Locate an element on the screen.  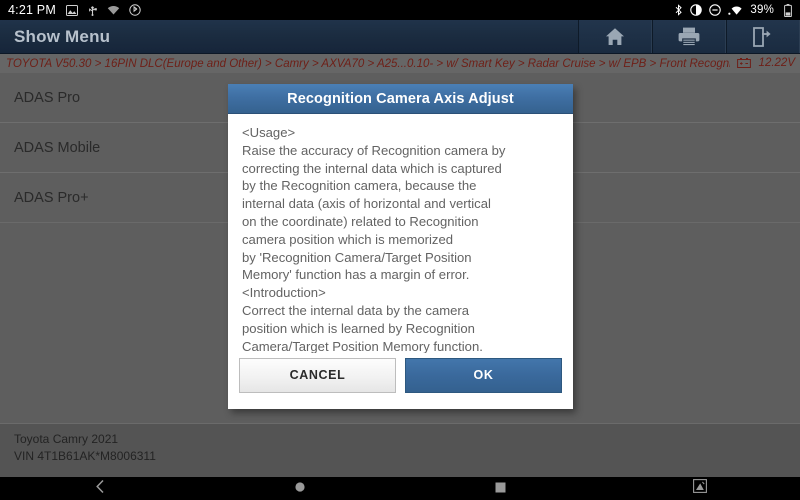
nav-home-button is located at coordinates (300, 488).